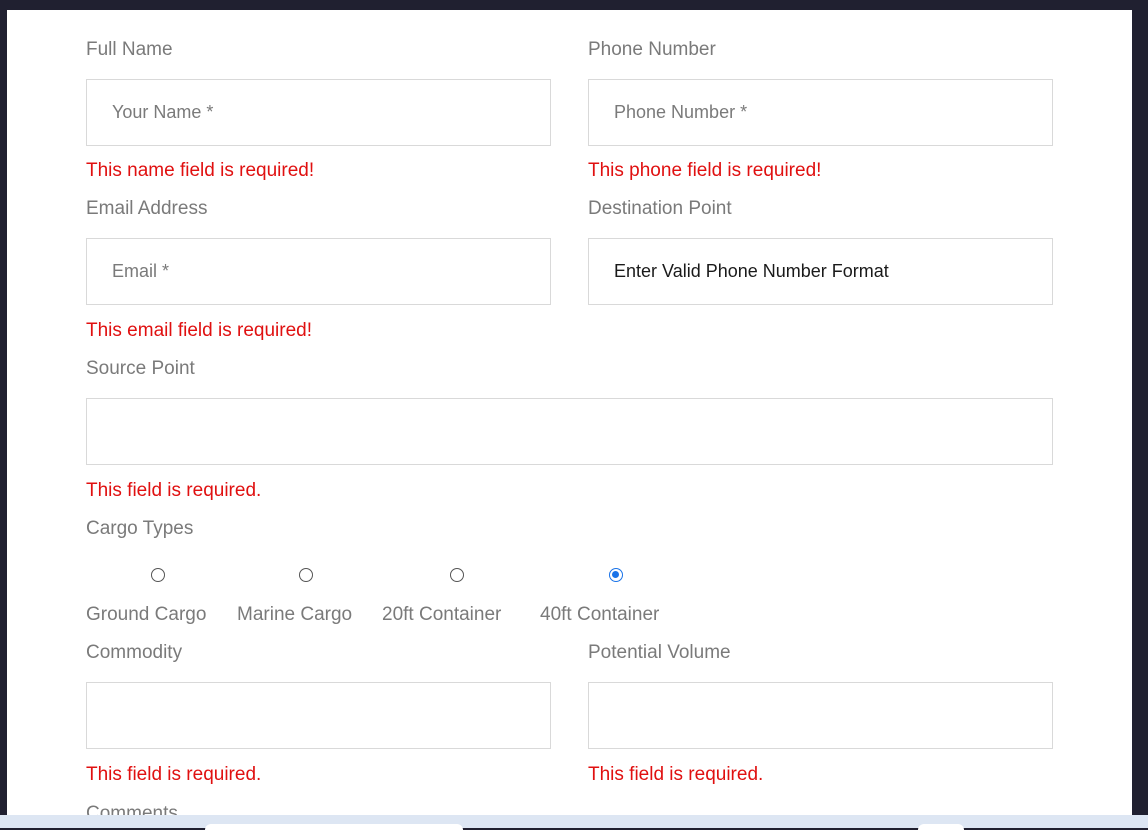 Image resolution: width=1148 pixels, height=830 pixels. I want to click on phone-label: Phone Number, so click(652, 49).